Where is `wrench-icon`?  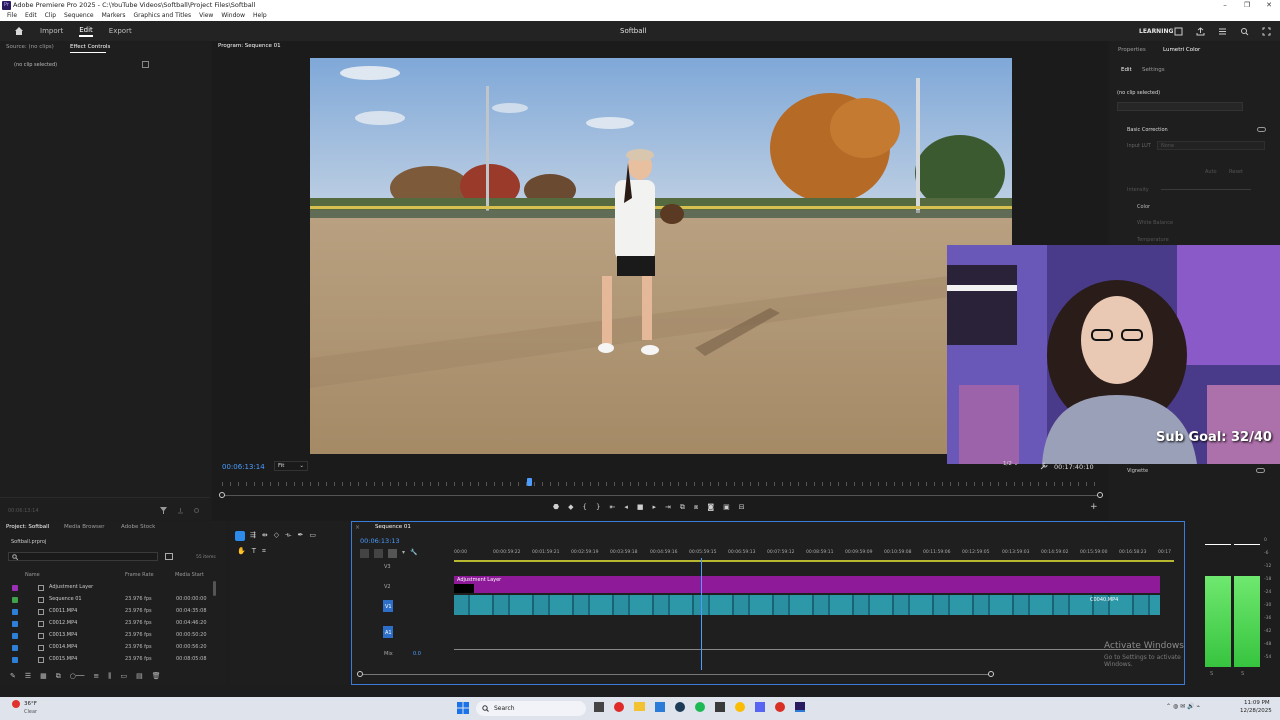
wrench-icon is located at coordinates (1044, 466).